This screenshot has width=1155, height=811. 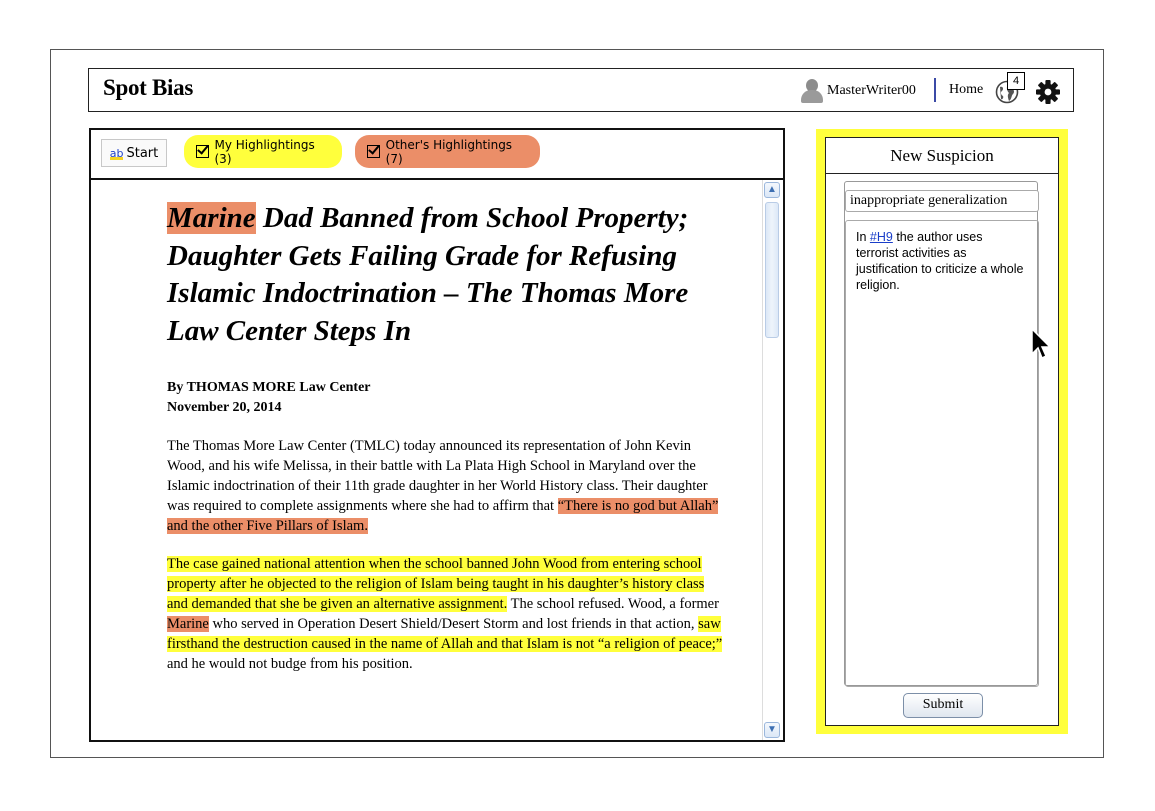 I want to click on top-bar: Spot Bias MasterWriter00 Home 4, so click(x=581, y=90).